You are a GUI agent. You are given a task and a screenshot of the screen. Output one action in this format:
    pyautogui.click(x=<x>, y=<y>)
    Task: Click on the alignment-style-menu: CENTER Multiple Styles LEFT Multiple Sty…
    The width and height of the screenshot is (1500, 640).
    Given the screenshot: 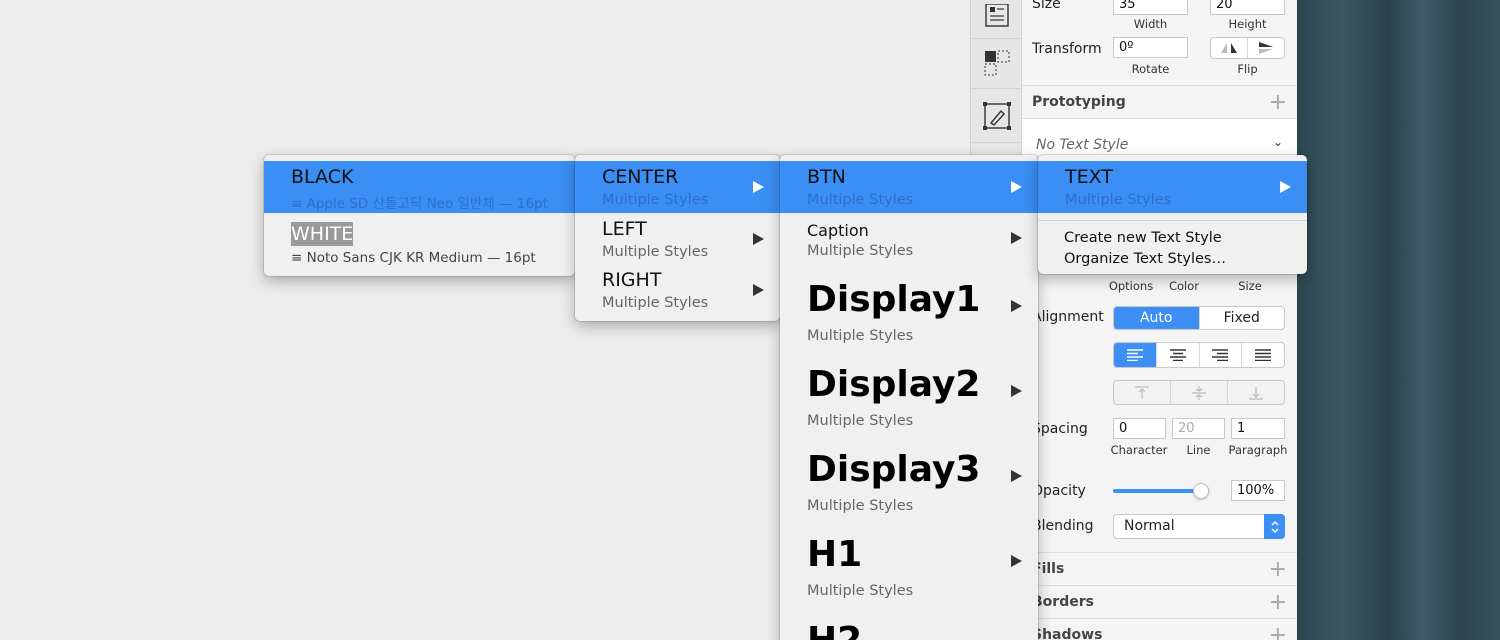 What is the action you would take?
    pyautogui.click(x=677, y=238)
    